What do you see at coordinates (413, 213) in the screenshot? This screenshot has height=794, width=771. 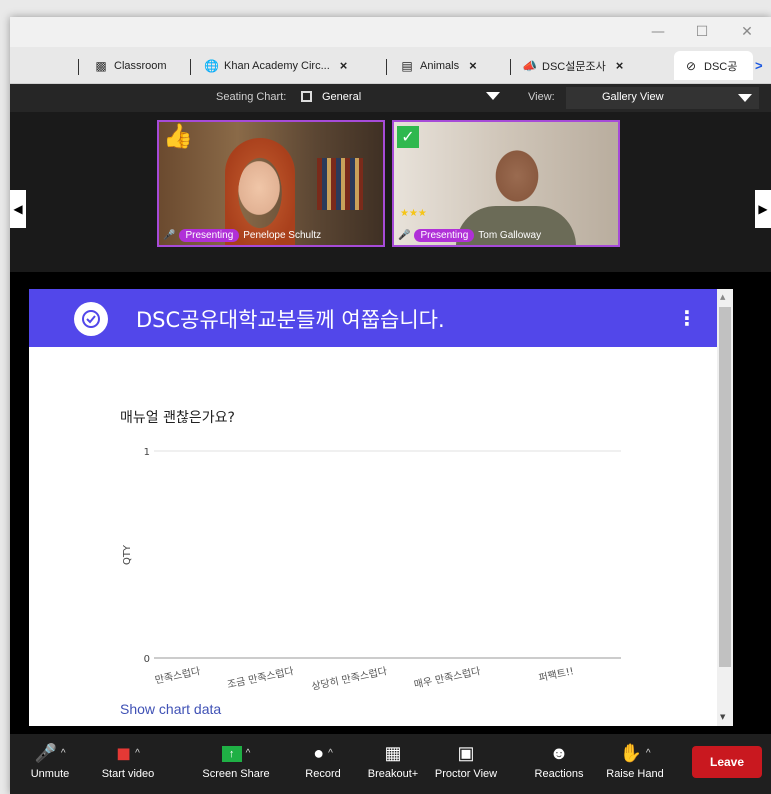 I see `stars-icon: ★★★` at bounding box center [413, 213].